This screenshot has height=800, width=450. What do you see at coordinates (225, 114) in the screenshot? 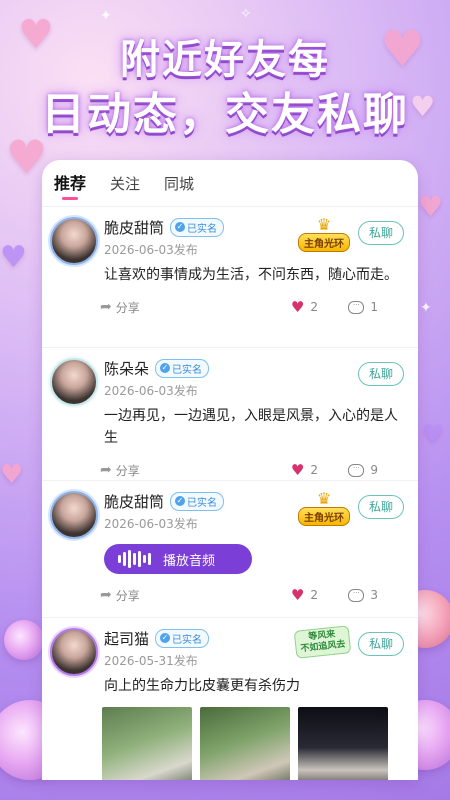
I see `promo-line-2: 日动态，交友私聊` at bounding box center [225, 114].